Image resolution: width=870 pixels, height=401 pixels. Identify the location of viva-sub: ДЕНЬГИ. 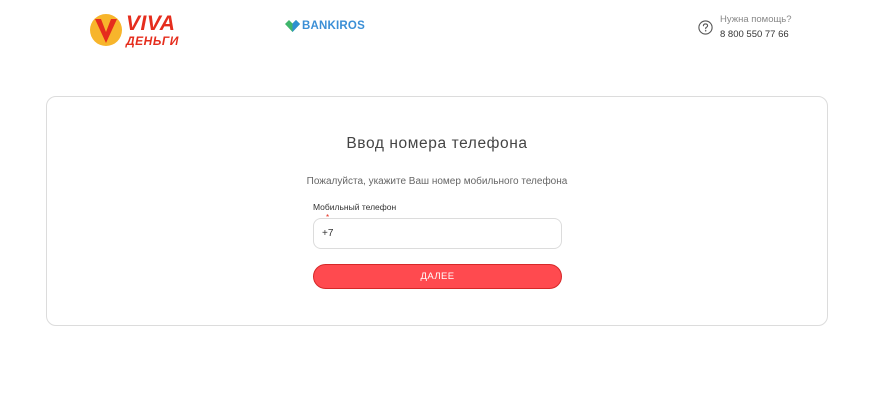
(152, 41).